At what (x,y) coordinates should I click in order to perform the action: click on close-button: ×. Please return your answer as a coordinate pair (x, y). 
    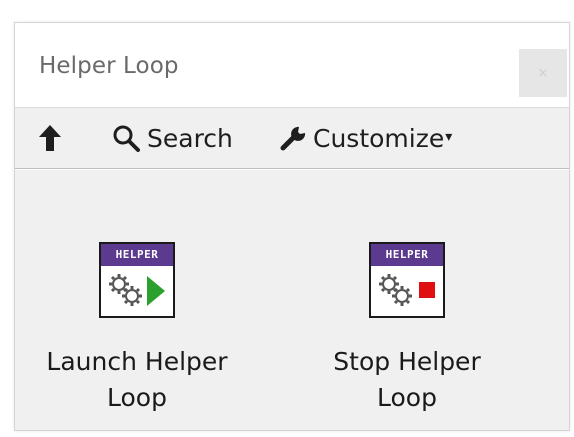
    Looking at the image, I should click on (543, 73).